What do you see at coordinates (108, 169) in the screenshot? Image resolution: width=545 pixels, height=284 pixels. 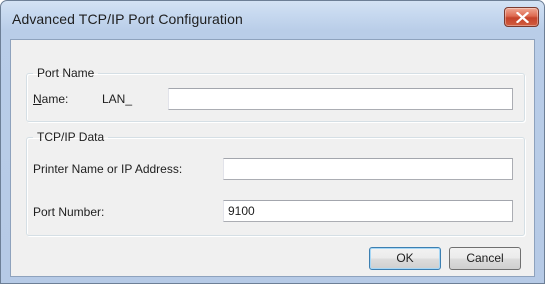 I see `printer-name-label: Printer Name or IP Address:` at bounding box center [108, 169].